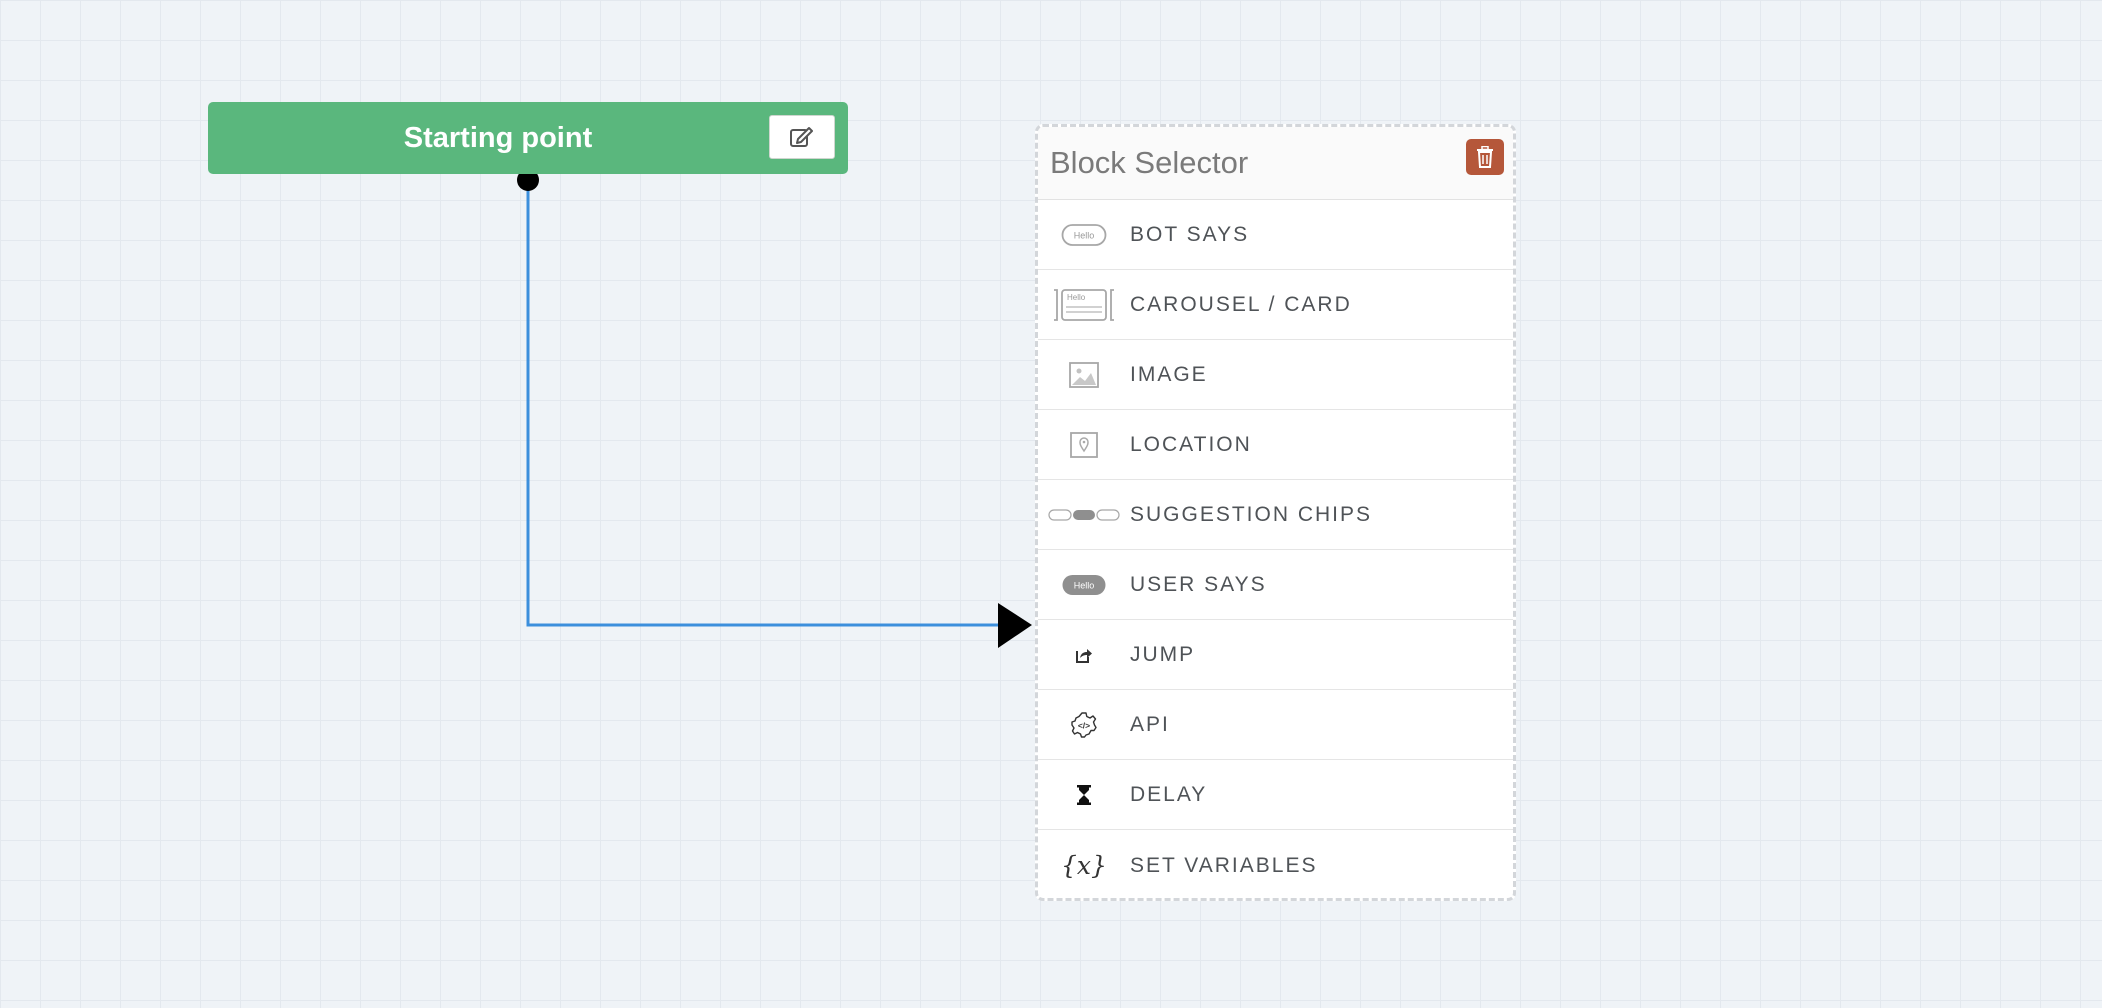 The image size is (2102, 1008). What do you see at coordinates (1275, 375) in the screenshot?
I see `block-item-image: IMAGE` at bounding box center [1275, 375].